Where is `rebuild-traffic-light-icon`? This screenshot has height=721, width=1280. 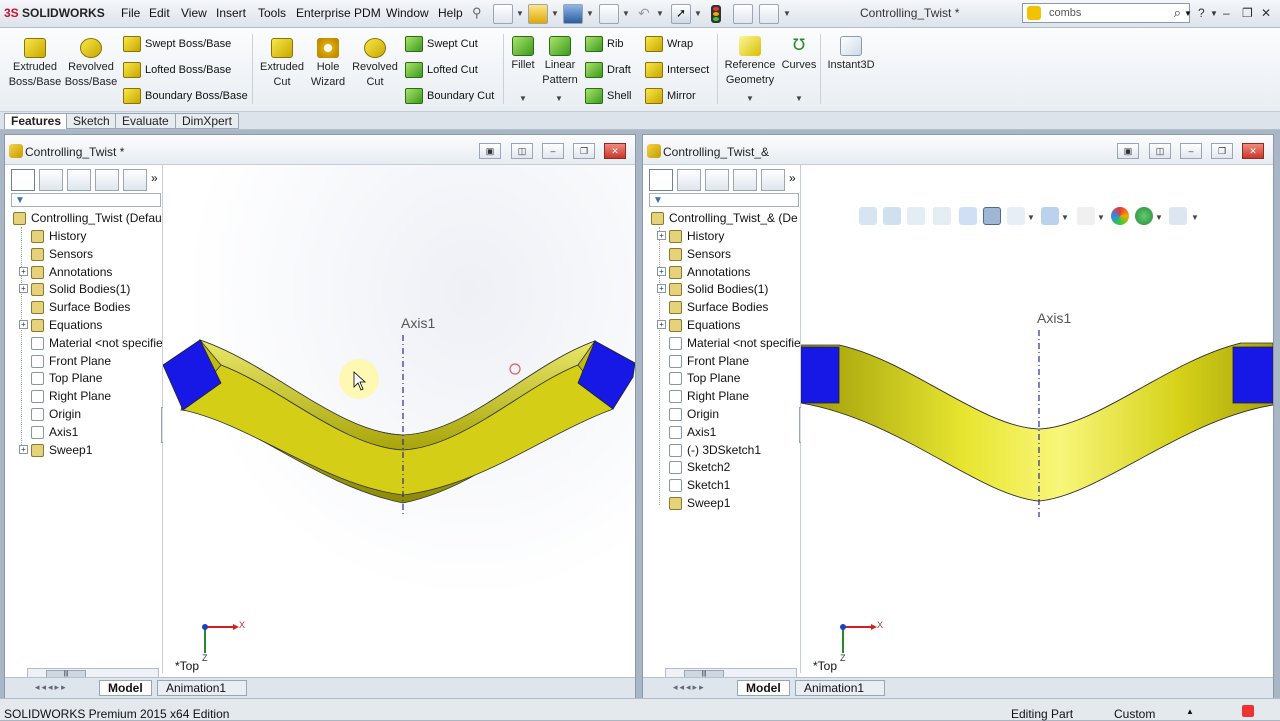 rebuild-traffic-light-icon is located at coordinates (716, 14).